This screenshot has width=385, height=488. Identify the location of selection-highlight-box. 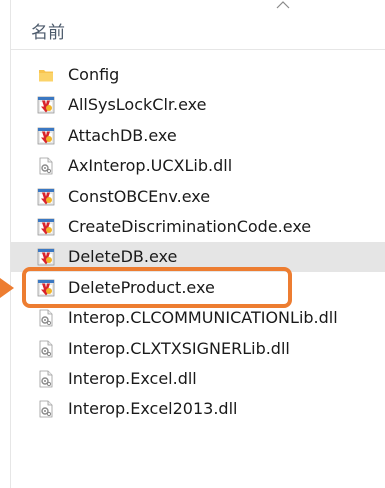
(157, 287).